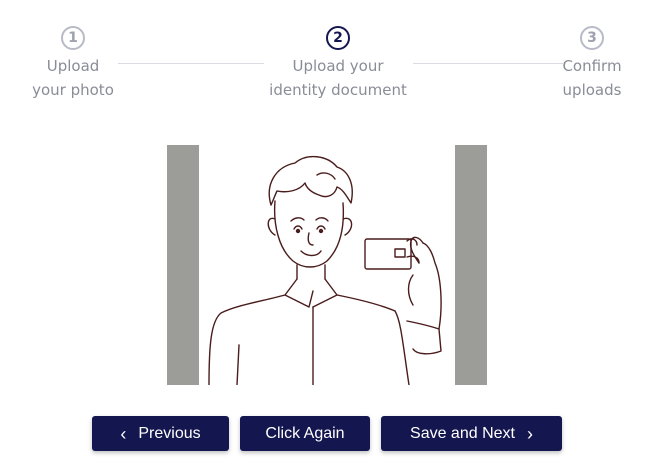  Describe the element at coordinates (338, 78) in the screenshot. I see `step-label: Upload your identity document` at that location.